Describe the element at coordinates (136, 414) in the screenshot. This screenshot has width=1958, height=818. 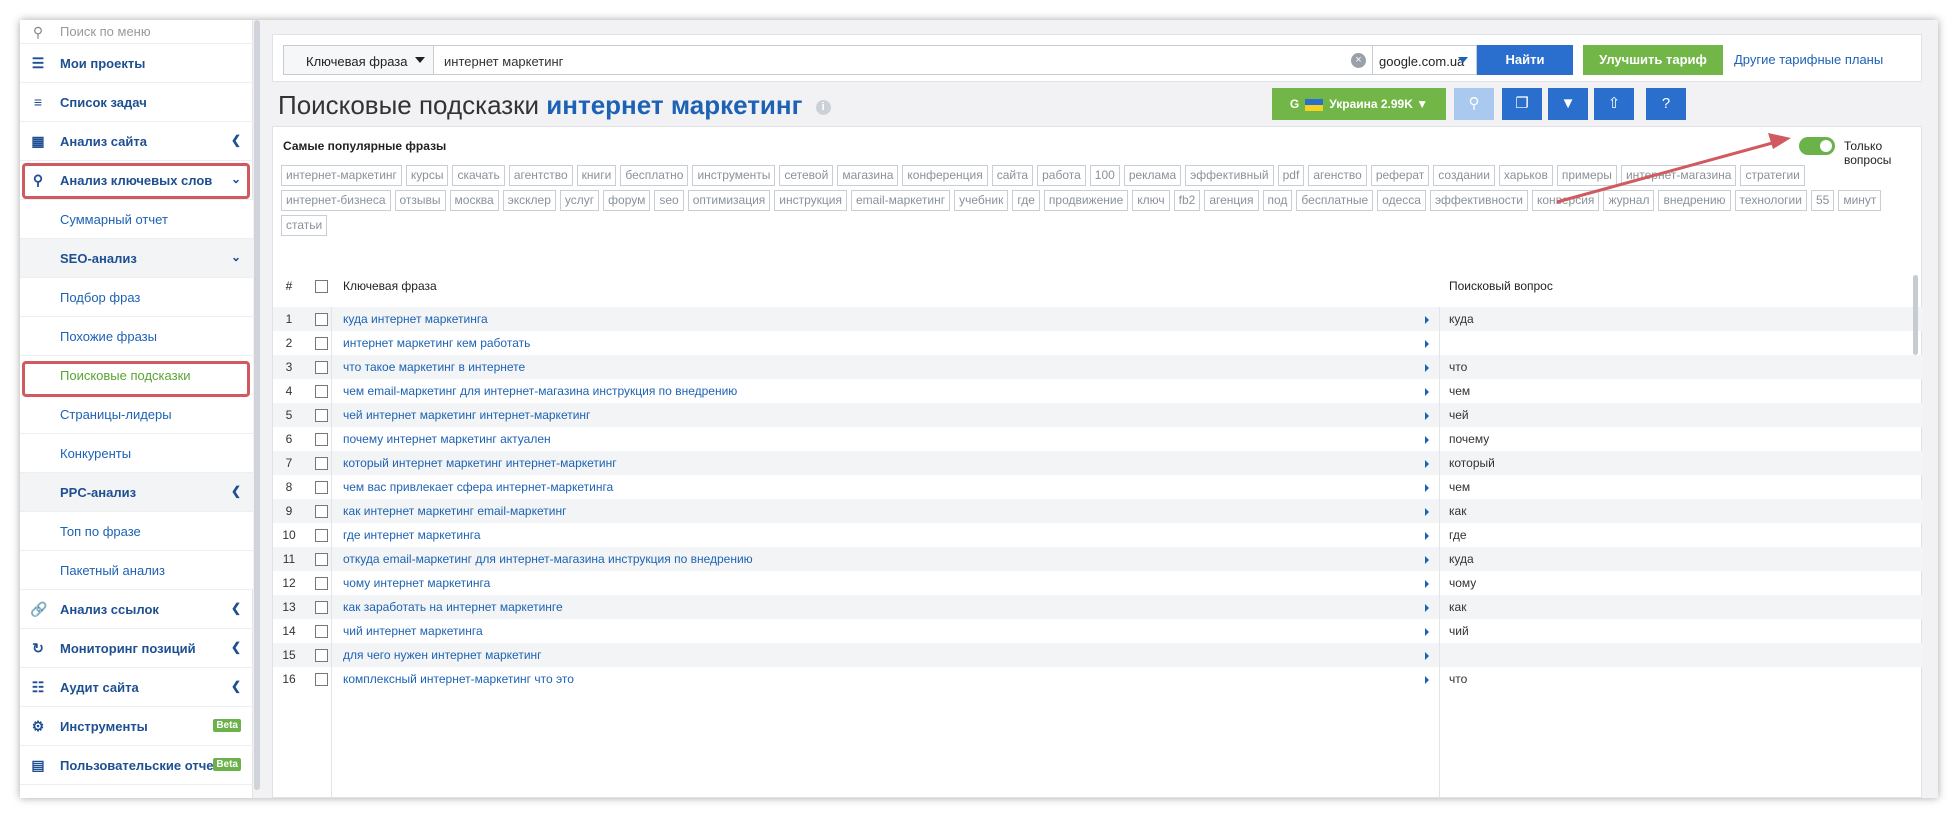
I see `sidebar-item-leaders: Страницы-лидеры` at that location.